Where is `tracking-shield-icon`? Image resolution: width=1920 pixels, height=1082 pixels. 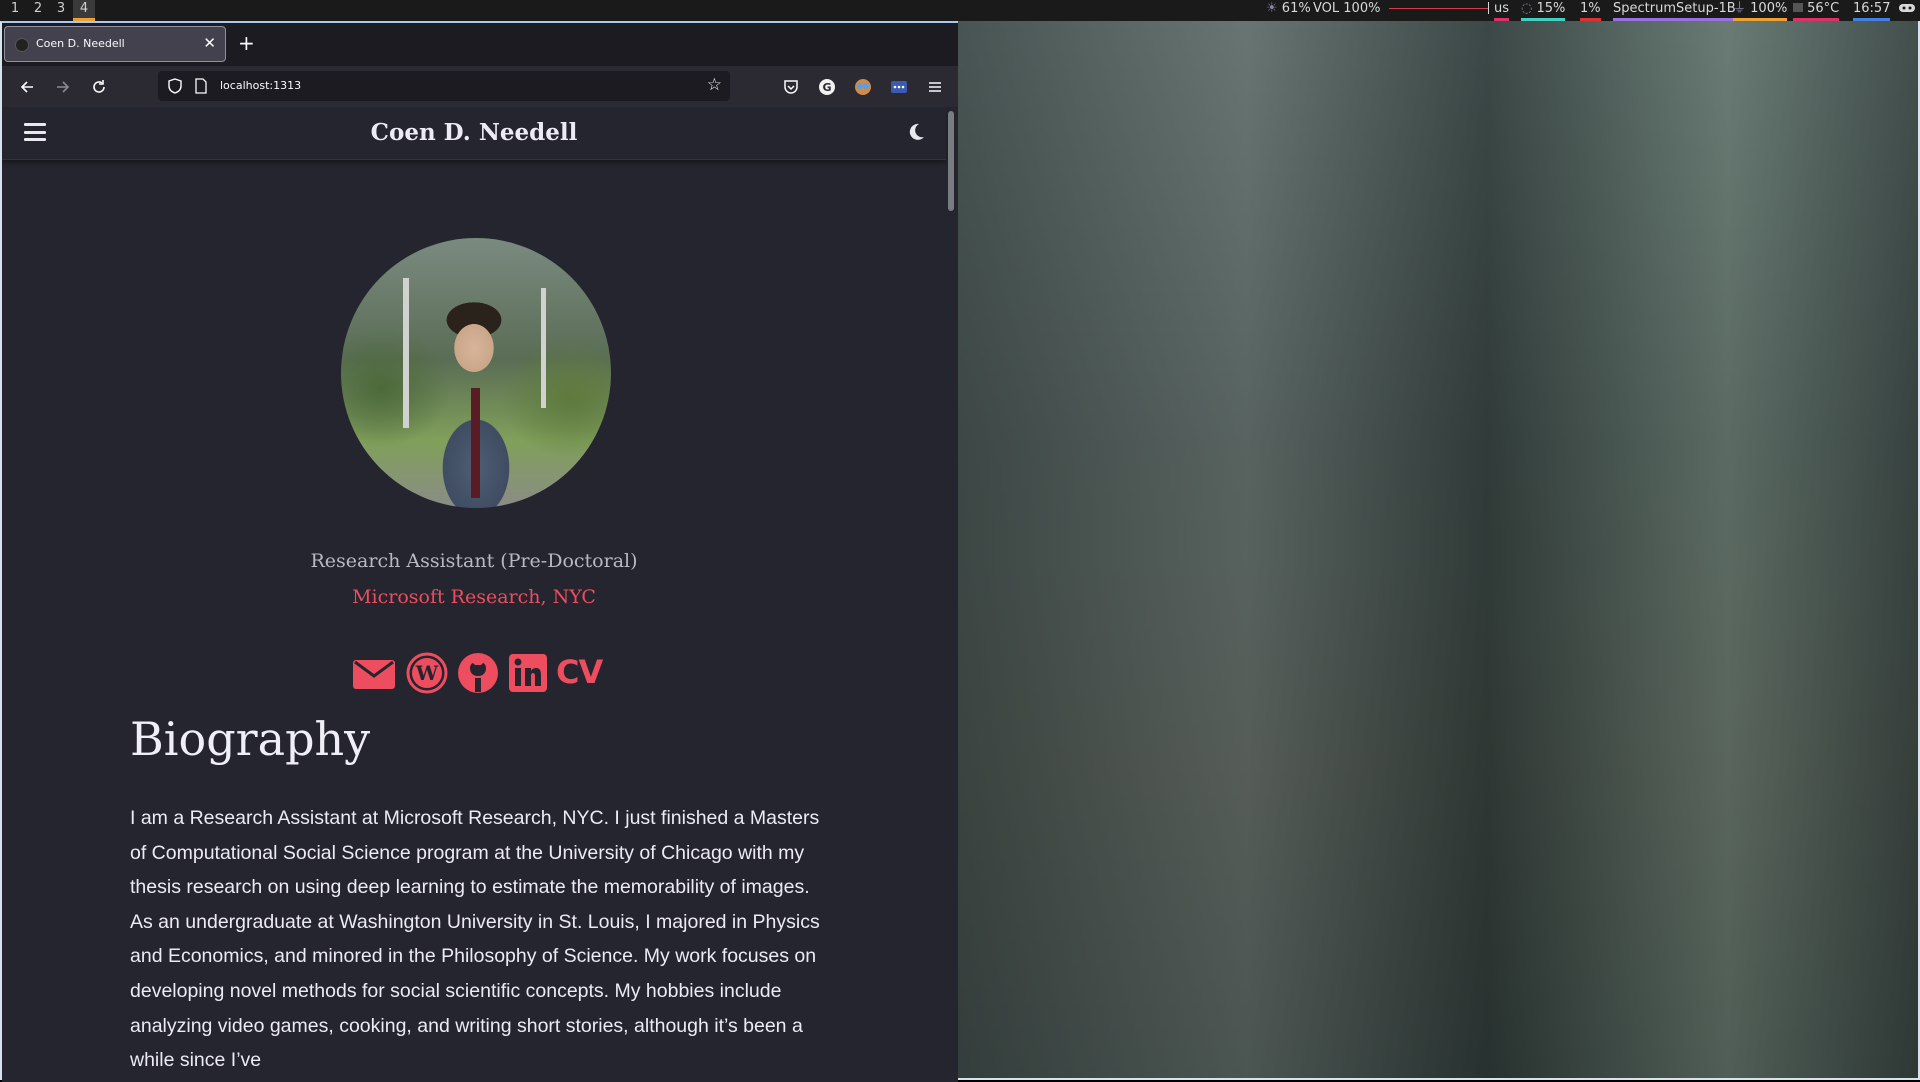 tracking-shield-icon is located at coordinates (175, 86).